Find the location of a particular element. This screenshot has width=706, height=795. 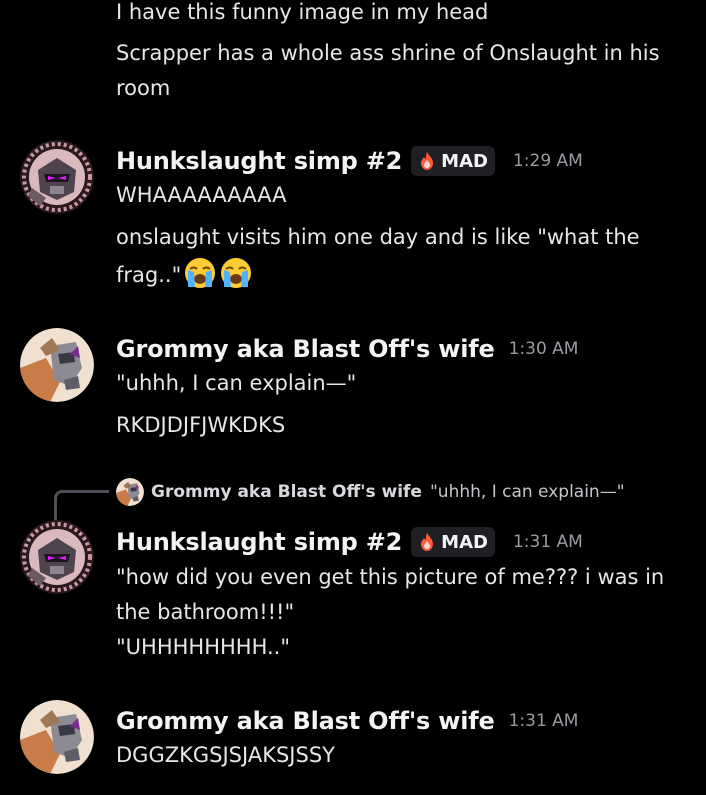

message-text-with-emoji: frag.." is located at coordinates (184, 274).